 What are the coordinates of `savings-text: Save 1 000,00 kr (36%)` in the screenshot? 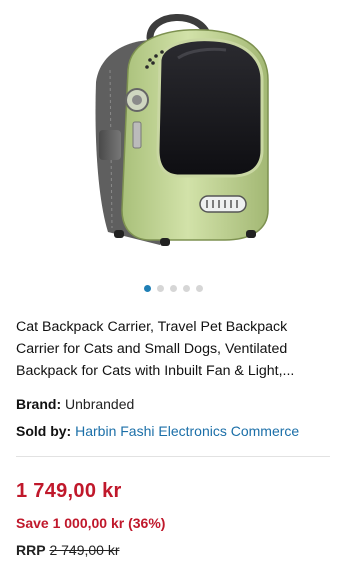 It's located at (91, 523).